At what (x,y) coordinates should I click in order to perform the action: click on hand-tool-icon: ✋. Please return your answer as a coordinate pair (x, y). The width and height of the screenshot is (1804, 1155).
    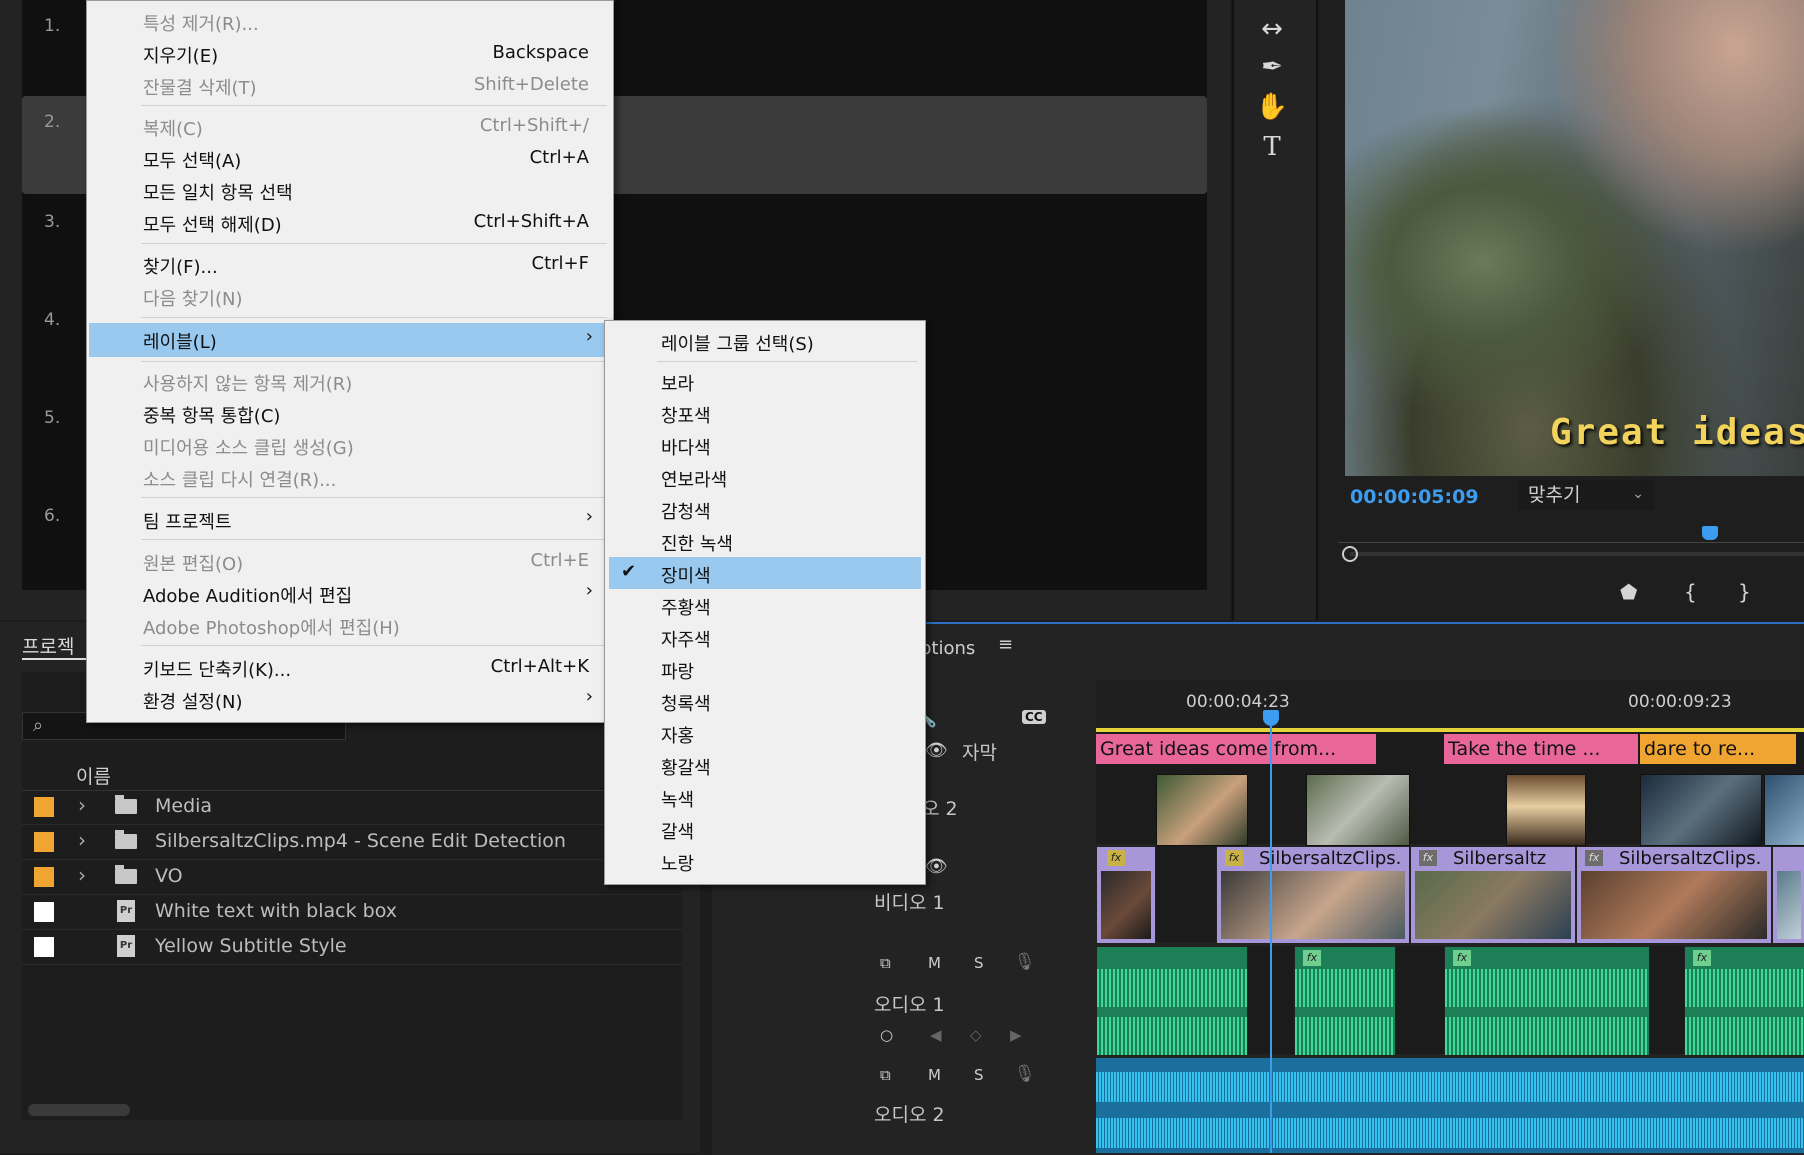
    Looking at the image, I should click on (1272, 109).